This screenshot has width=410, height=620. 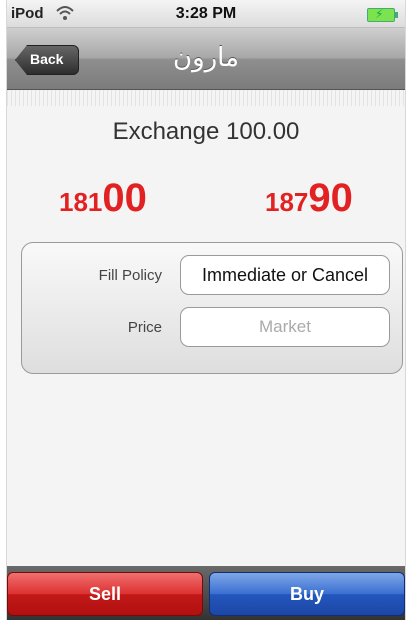 I want to click on fill-policy-value: Immediate or Cancel, so click(x=285, y=274).